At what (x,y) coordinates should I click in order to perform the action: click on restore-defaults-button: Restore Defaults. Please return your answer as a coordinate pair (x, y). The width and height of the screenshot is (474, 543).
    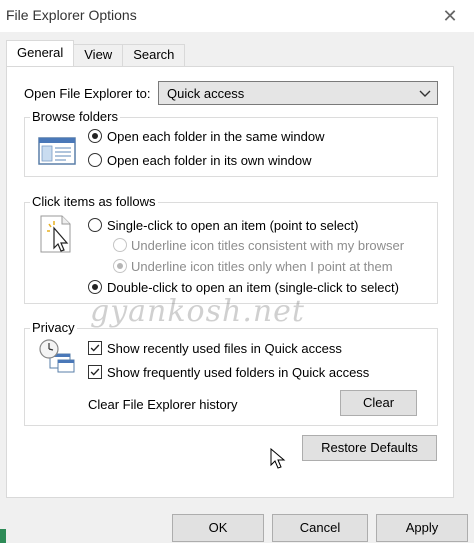
    Looking at the image, I should click on (369, 448).